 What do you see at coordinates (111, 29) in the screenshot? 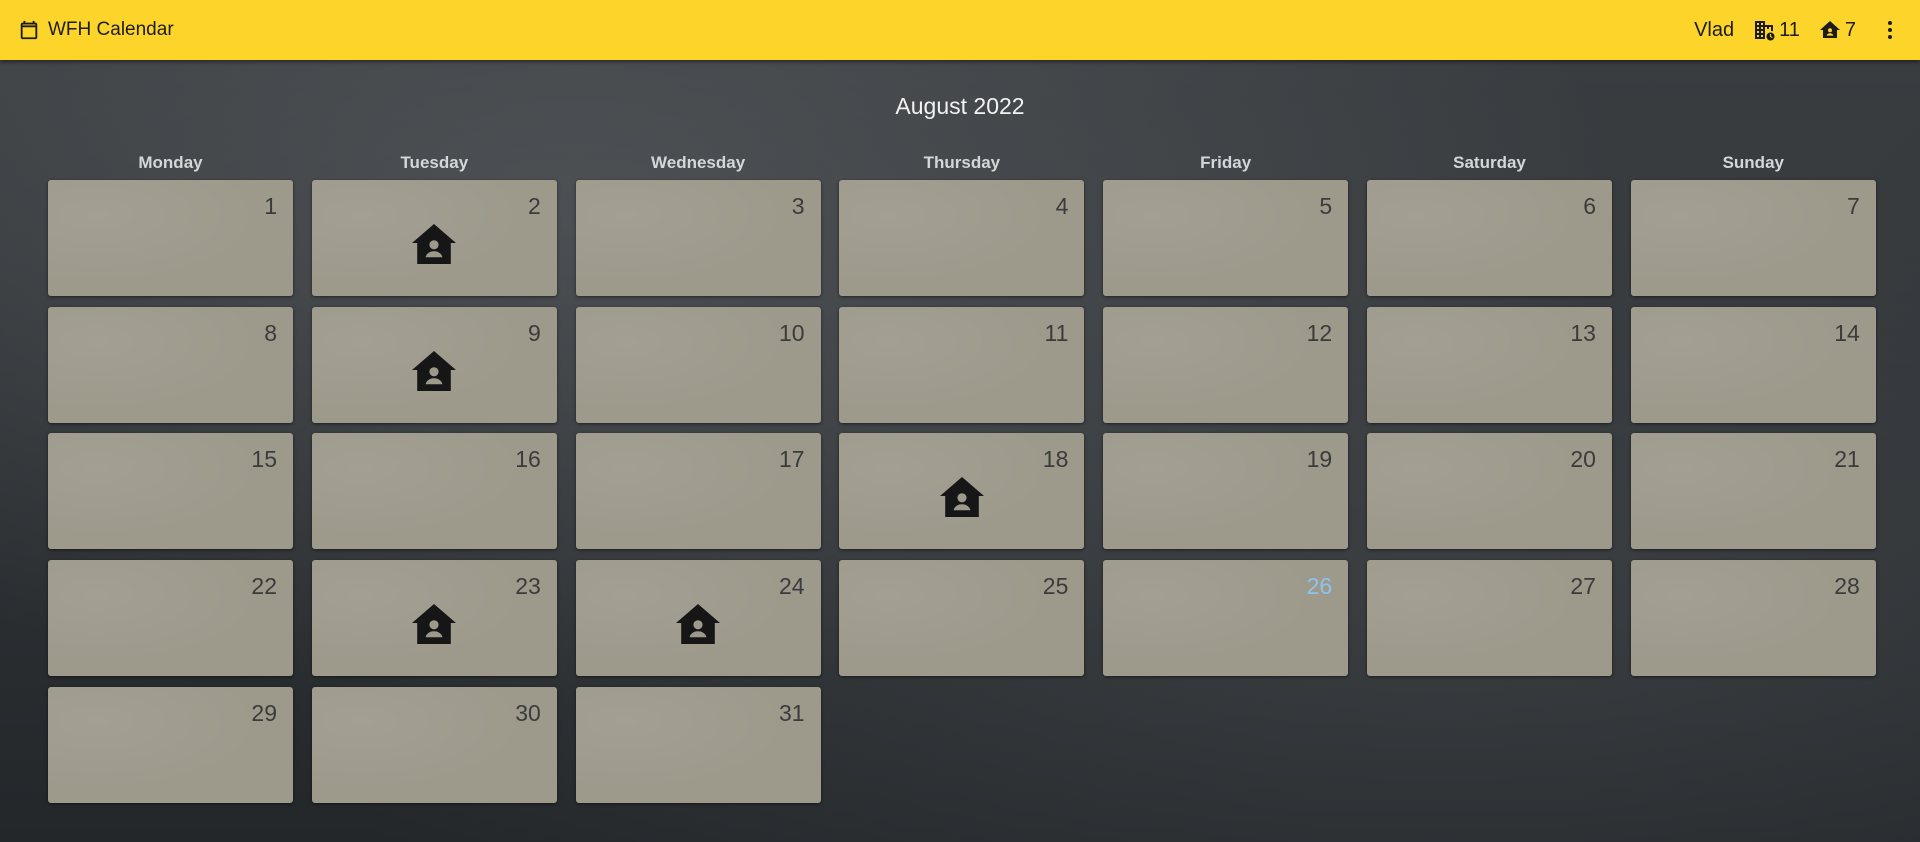
I see `app-title: WFH Calendar` at bounding box center [111, 29].